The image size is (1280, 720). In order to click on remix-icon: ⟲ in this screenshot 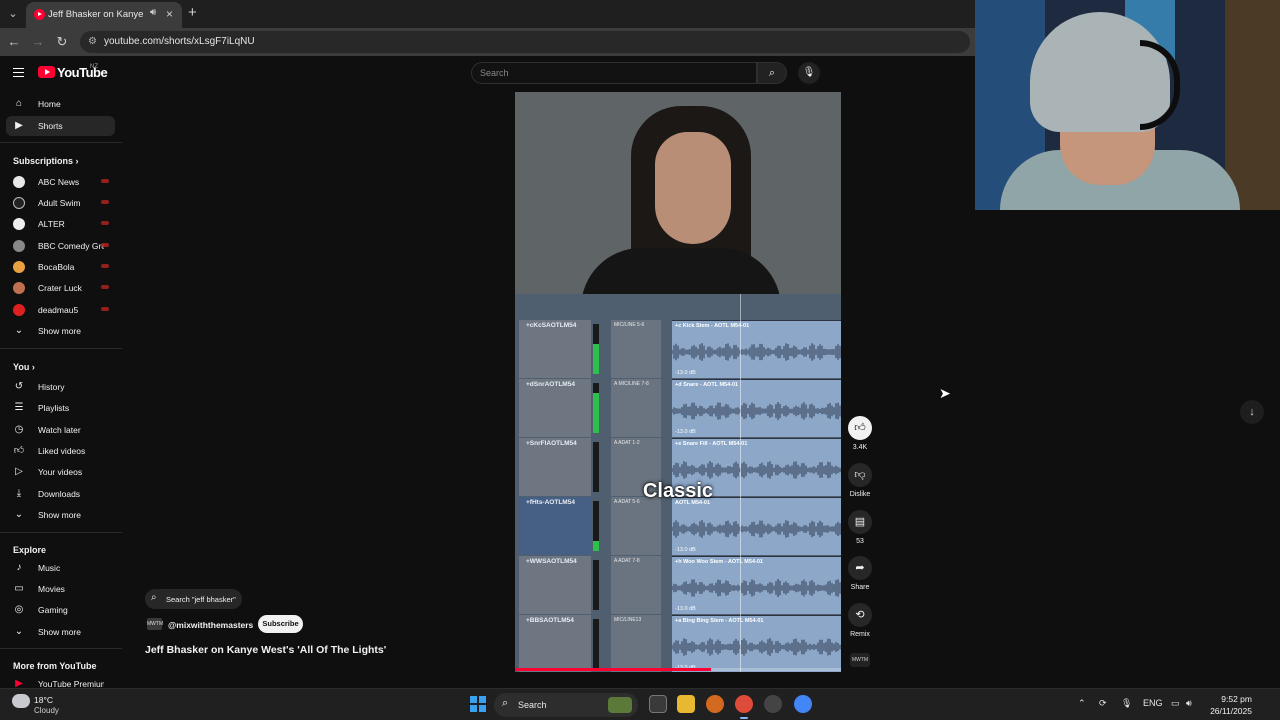, I will do `click(860, 615)`.